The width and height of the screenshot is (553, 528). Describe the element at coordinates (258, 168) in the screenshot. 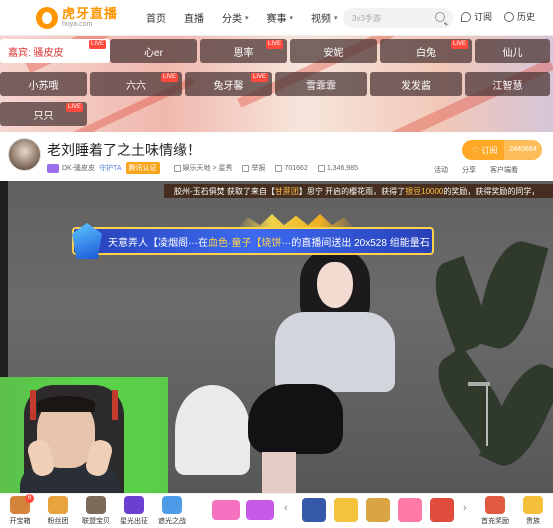

I see `report-link: 举报` at that location.